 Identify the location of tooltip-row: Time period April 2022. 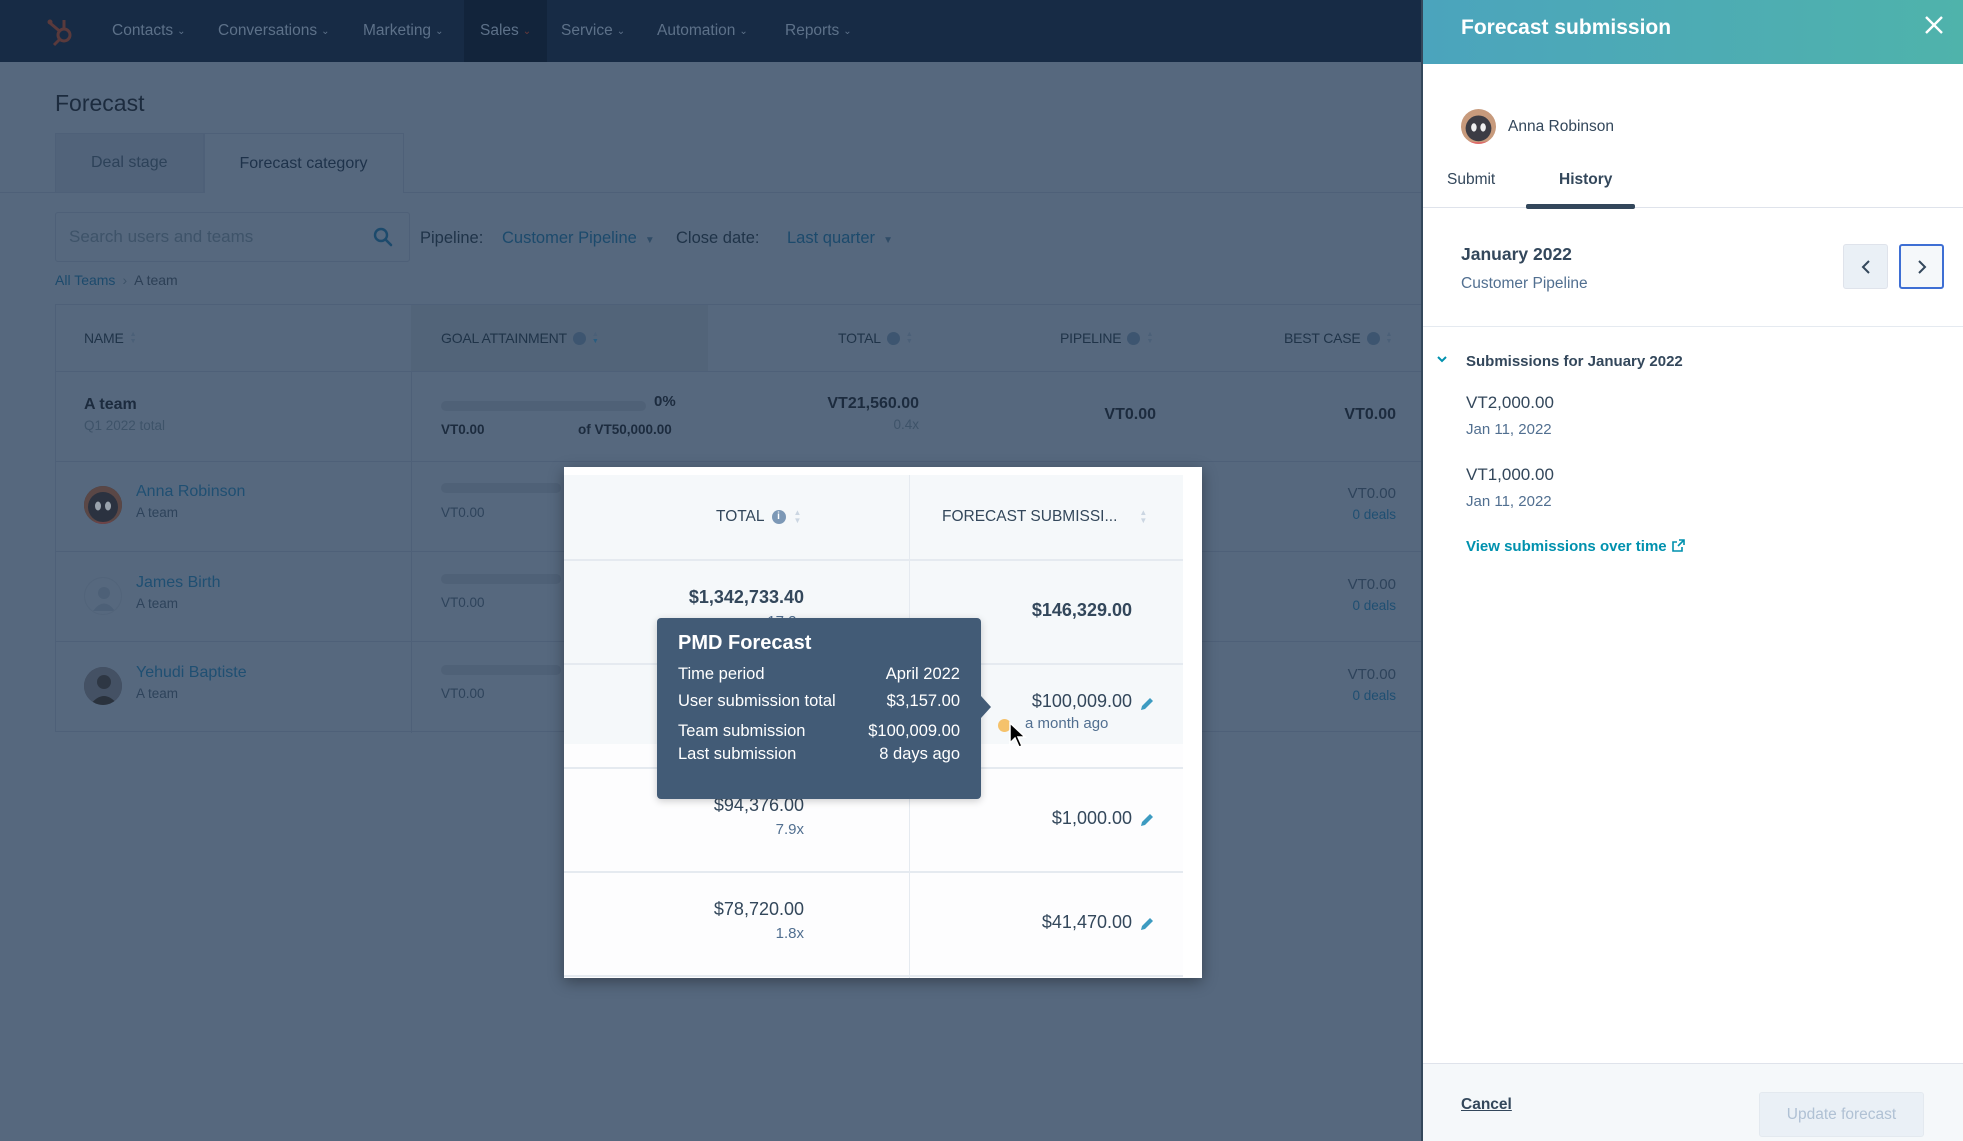
(819, 674).